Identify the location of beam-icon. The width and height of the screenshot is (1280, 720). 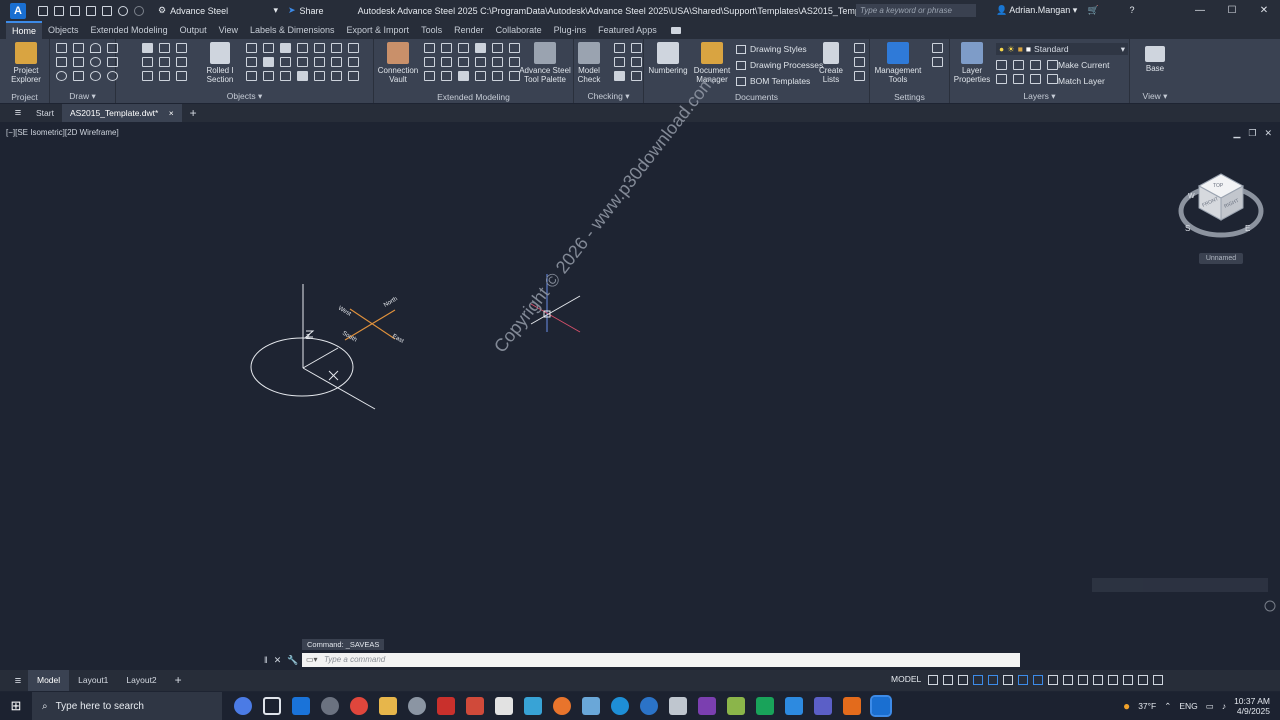
(147, 48).